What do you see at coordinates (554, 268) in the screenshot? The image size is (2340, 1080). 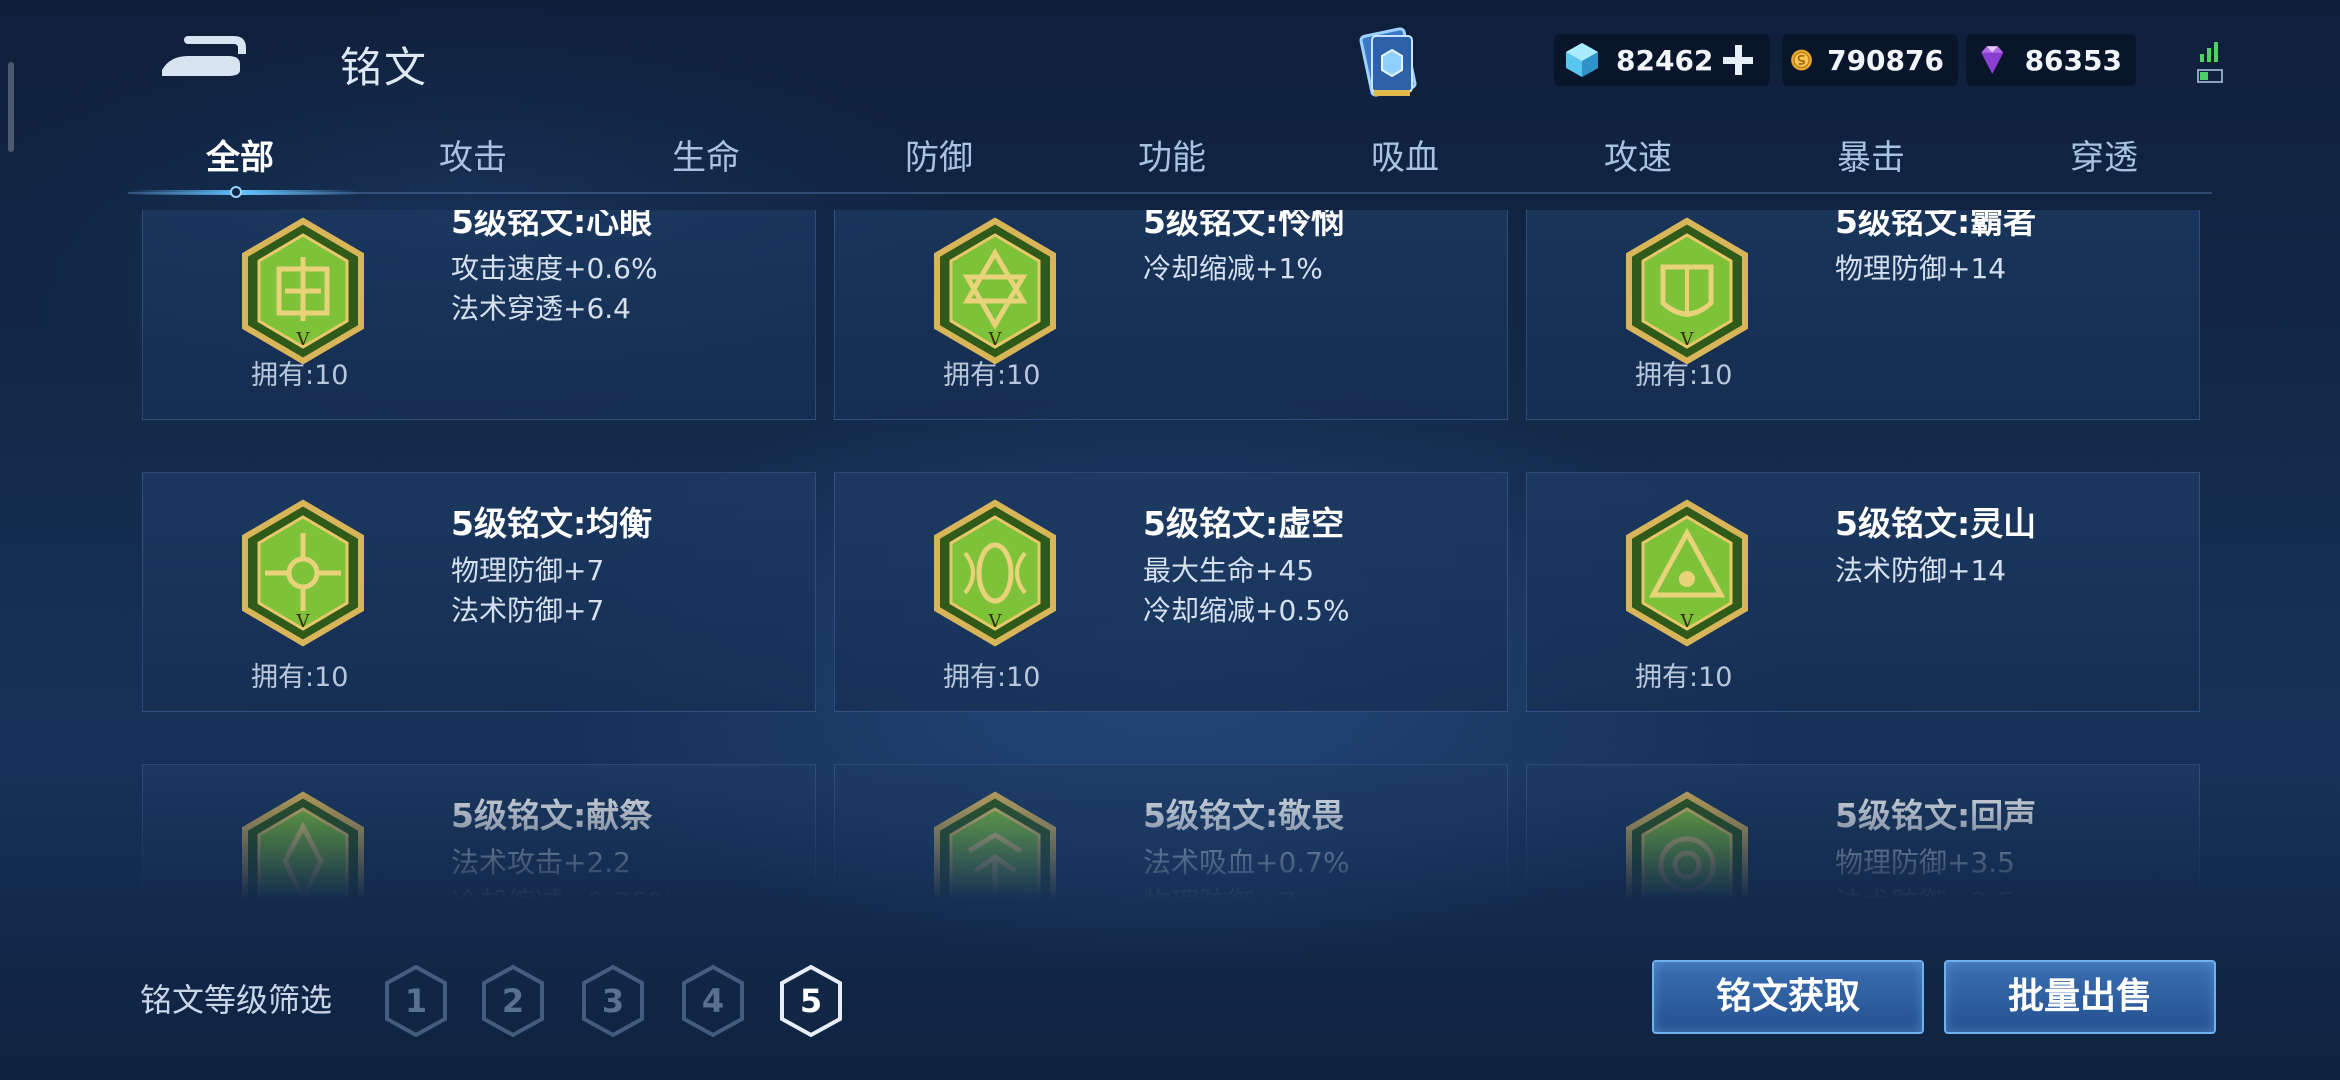 I see `rune-stat: 攻击速度+0.6%` at bounding box center [554, 268].